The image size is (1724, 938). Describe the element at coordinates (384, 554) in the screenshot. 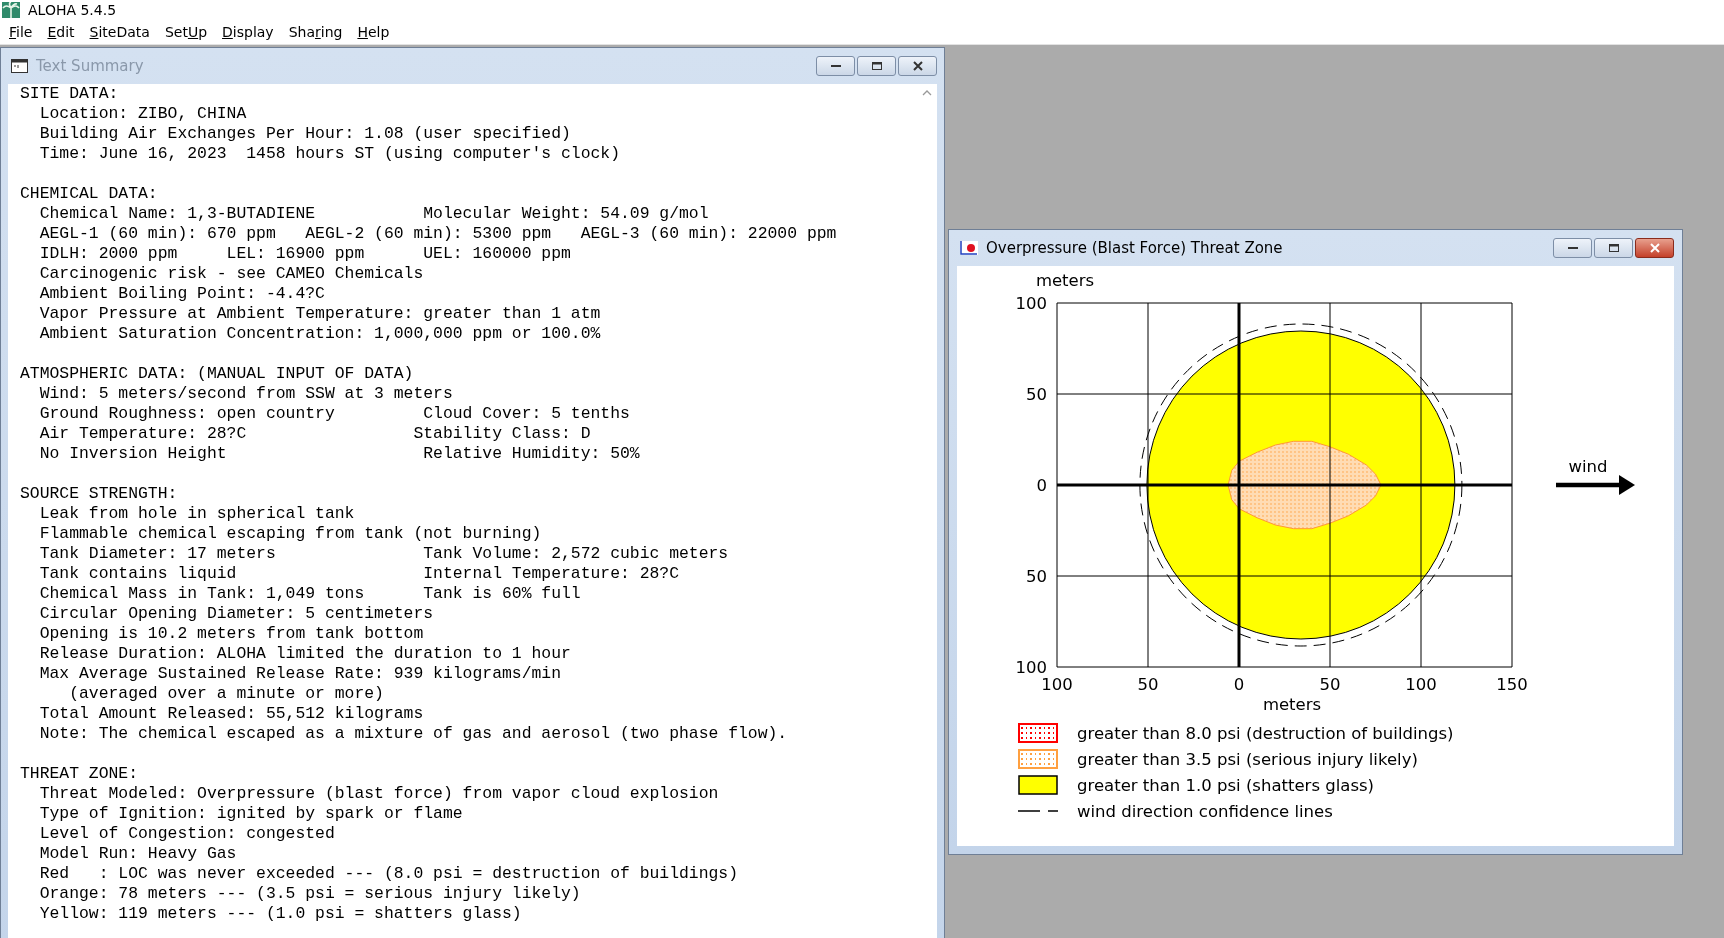

I see `summary-line: Tank Diameter: 17 meters Tank Volume: 2,572 cubic meters` at that location.